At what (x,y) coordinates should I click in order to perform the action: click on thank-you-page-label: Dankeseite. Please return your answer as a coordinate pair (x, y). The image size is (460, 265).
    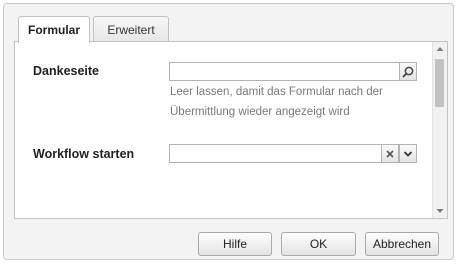
    Looking at the image, I should click on (66, 71).